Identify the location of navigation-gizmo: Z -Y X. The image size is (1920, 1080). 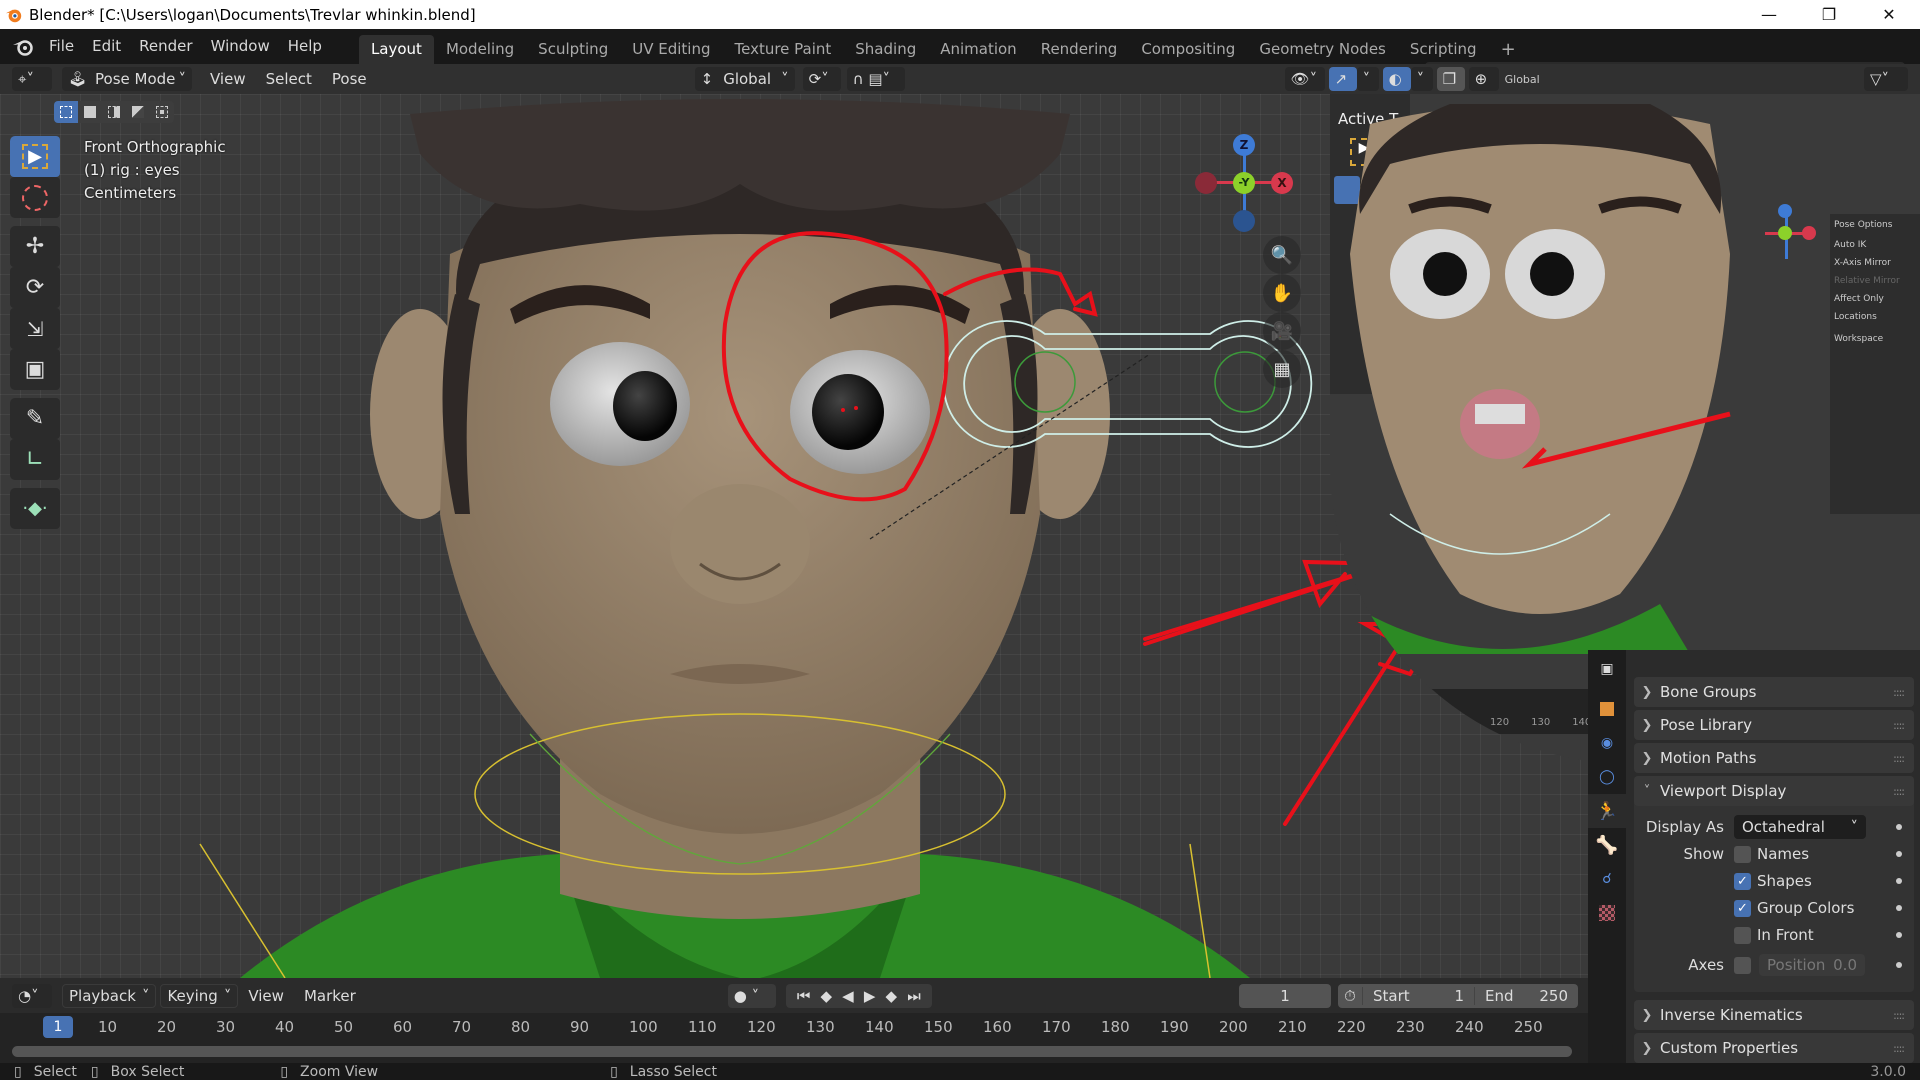
(1245, 184).